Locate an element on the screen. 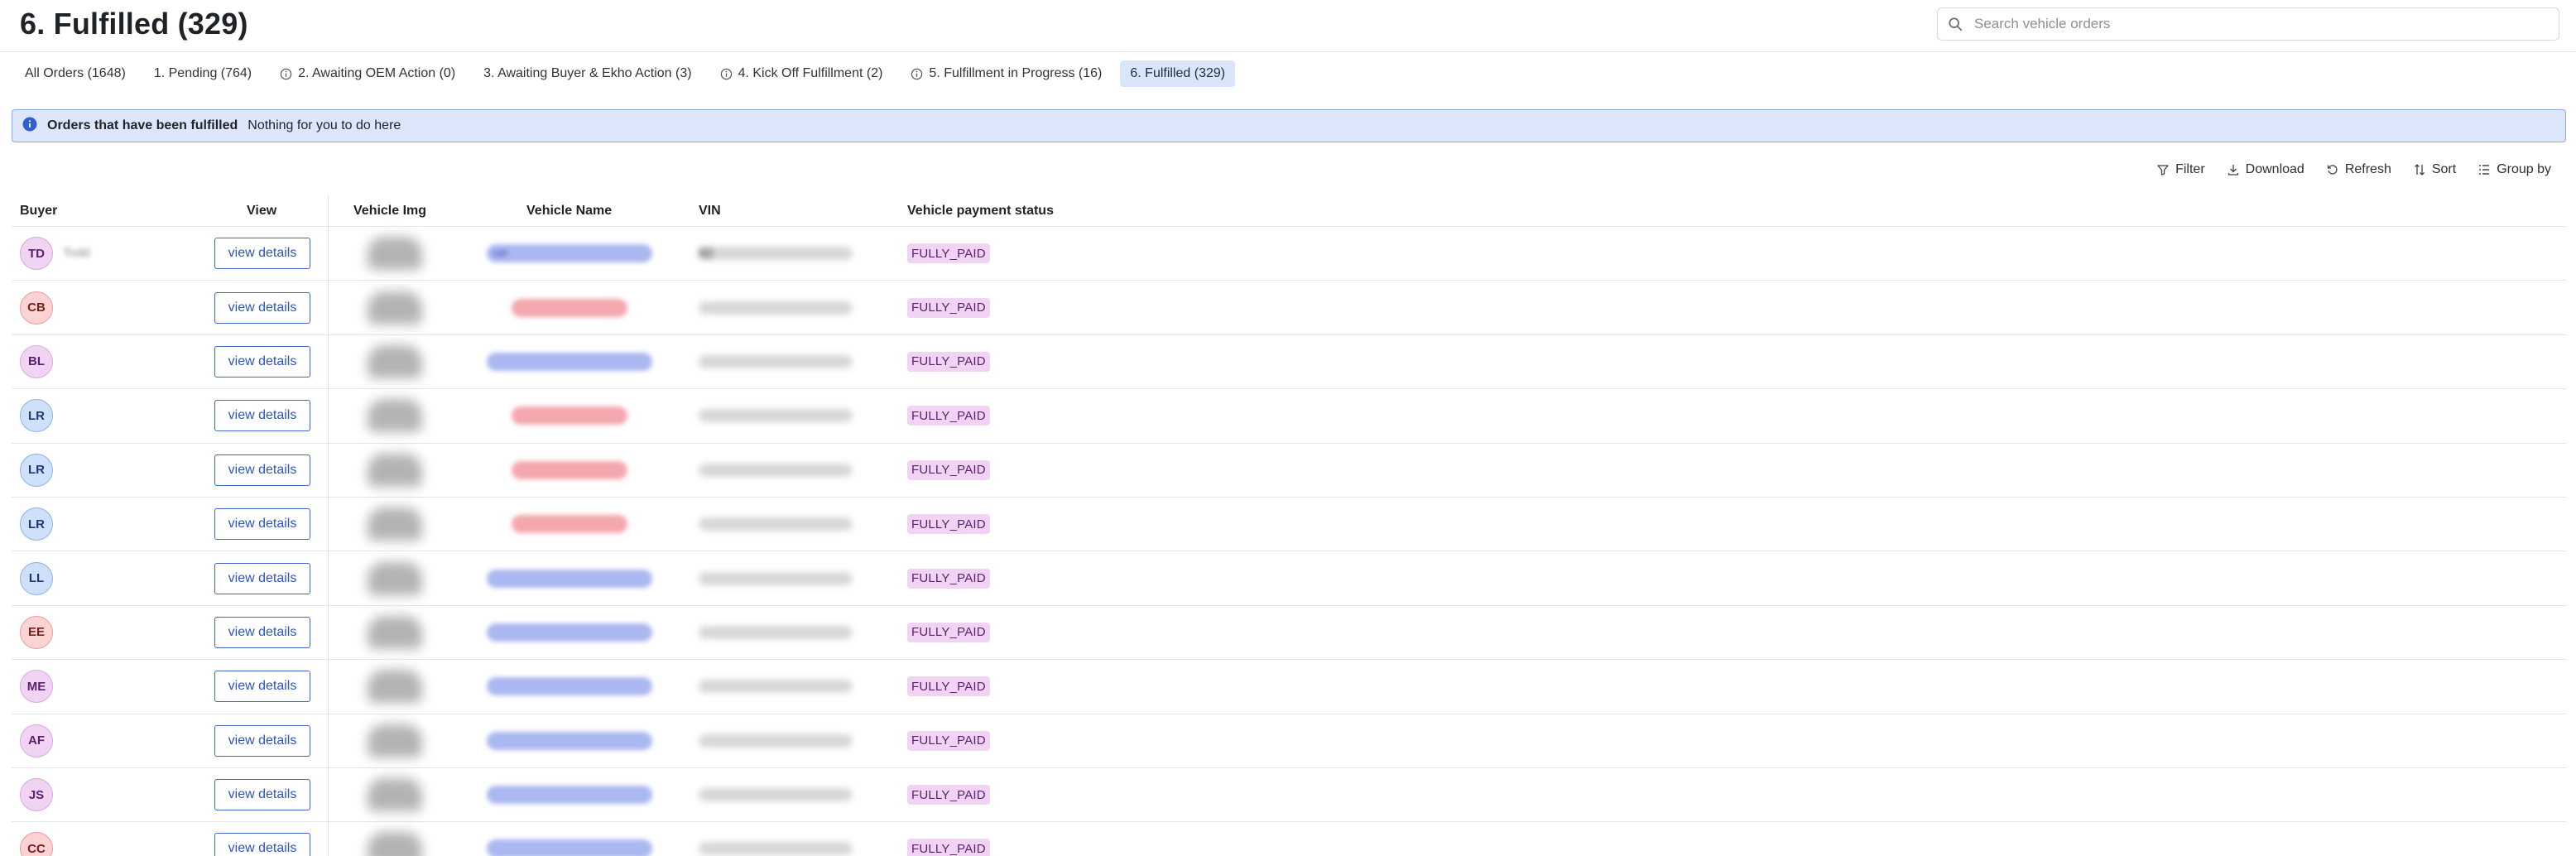  tab-label: 3. Awaiting Buyer & Ekho Action (3) is located at coordinates (587, 73).